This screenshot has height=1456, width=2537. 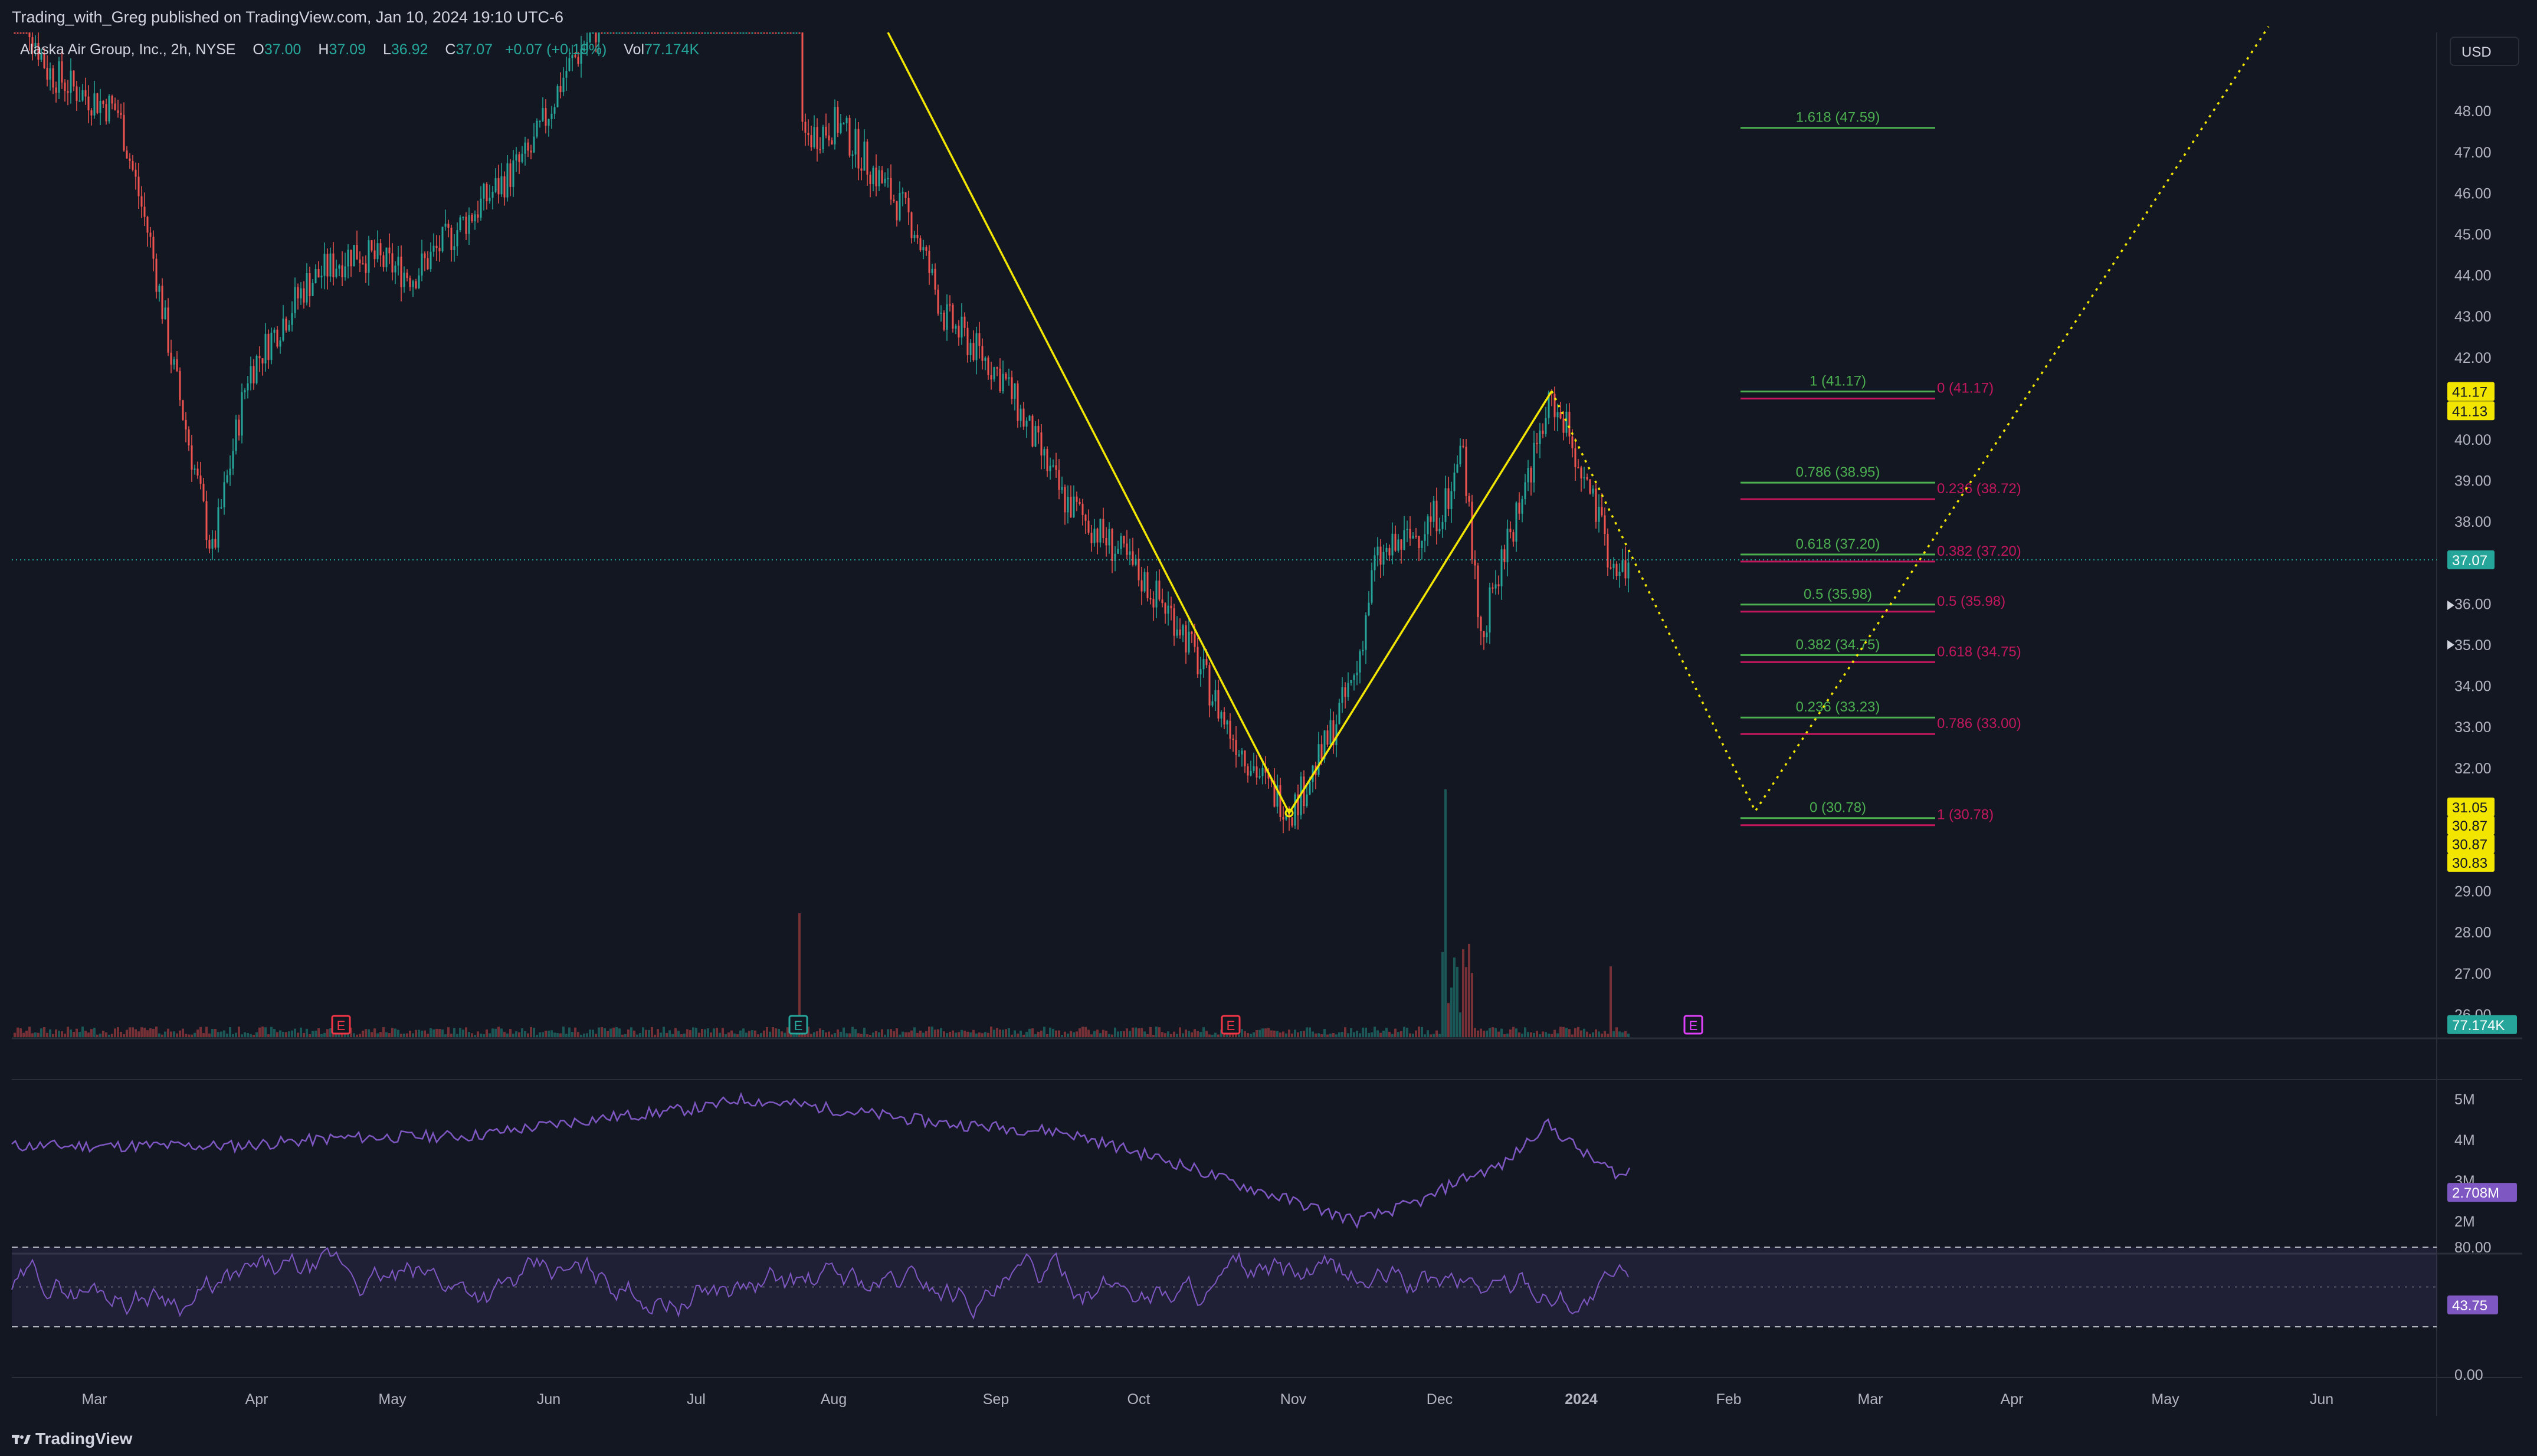 I want to click on fib-extension-label: 0.382 (37.20), so click(x=1979, y=551).